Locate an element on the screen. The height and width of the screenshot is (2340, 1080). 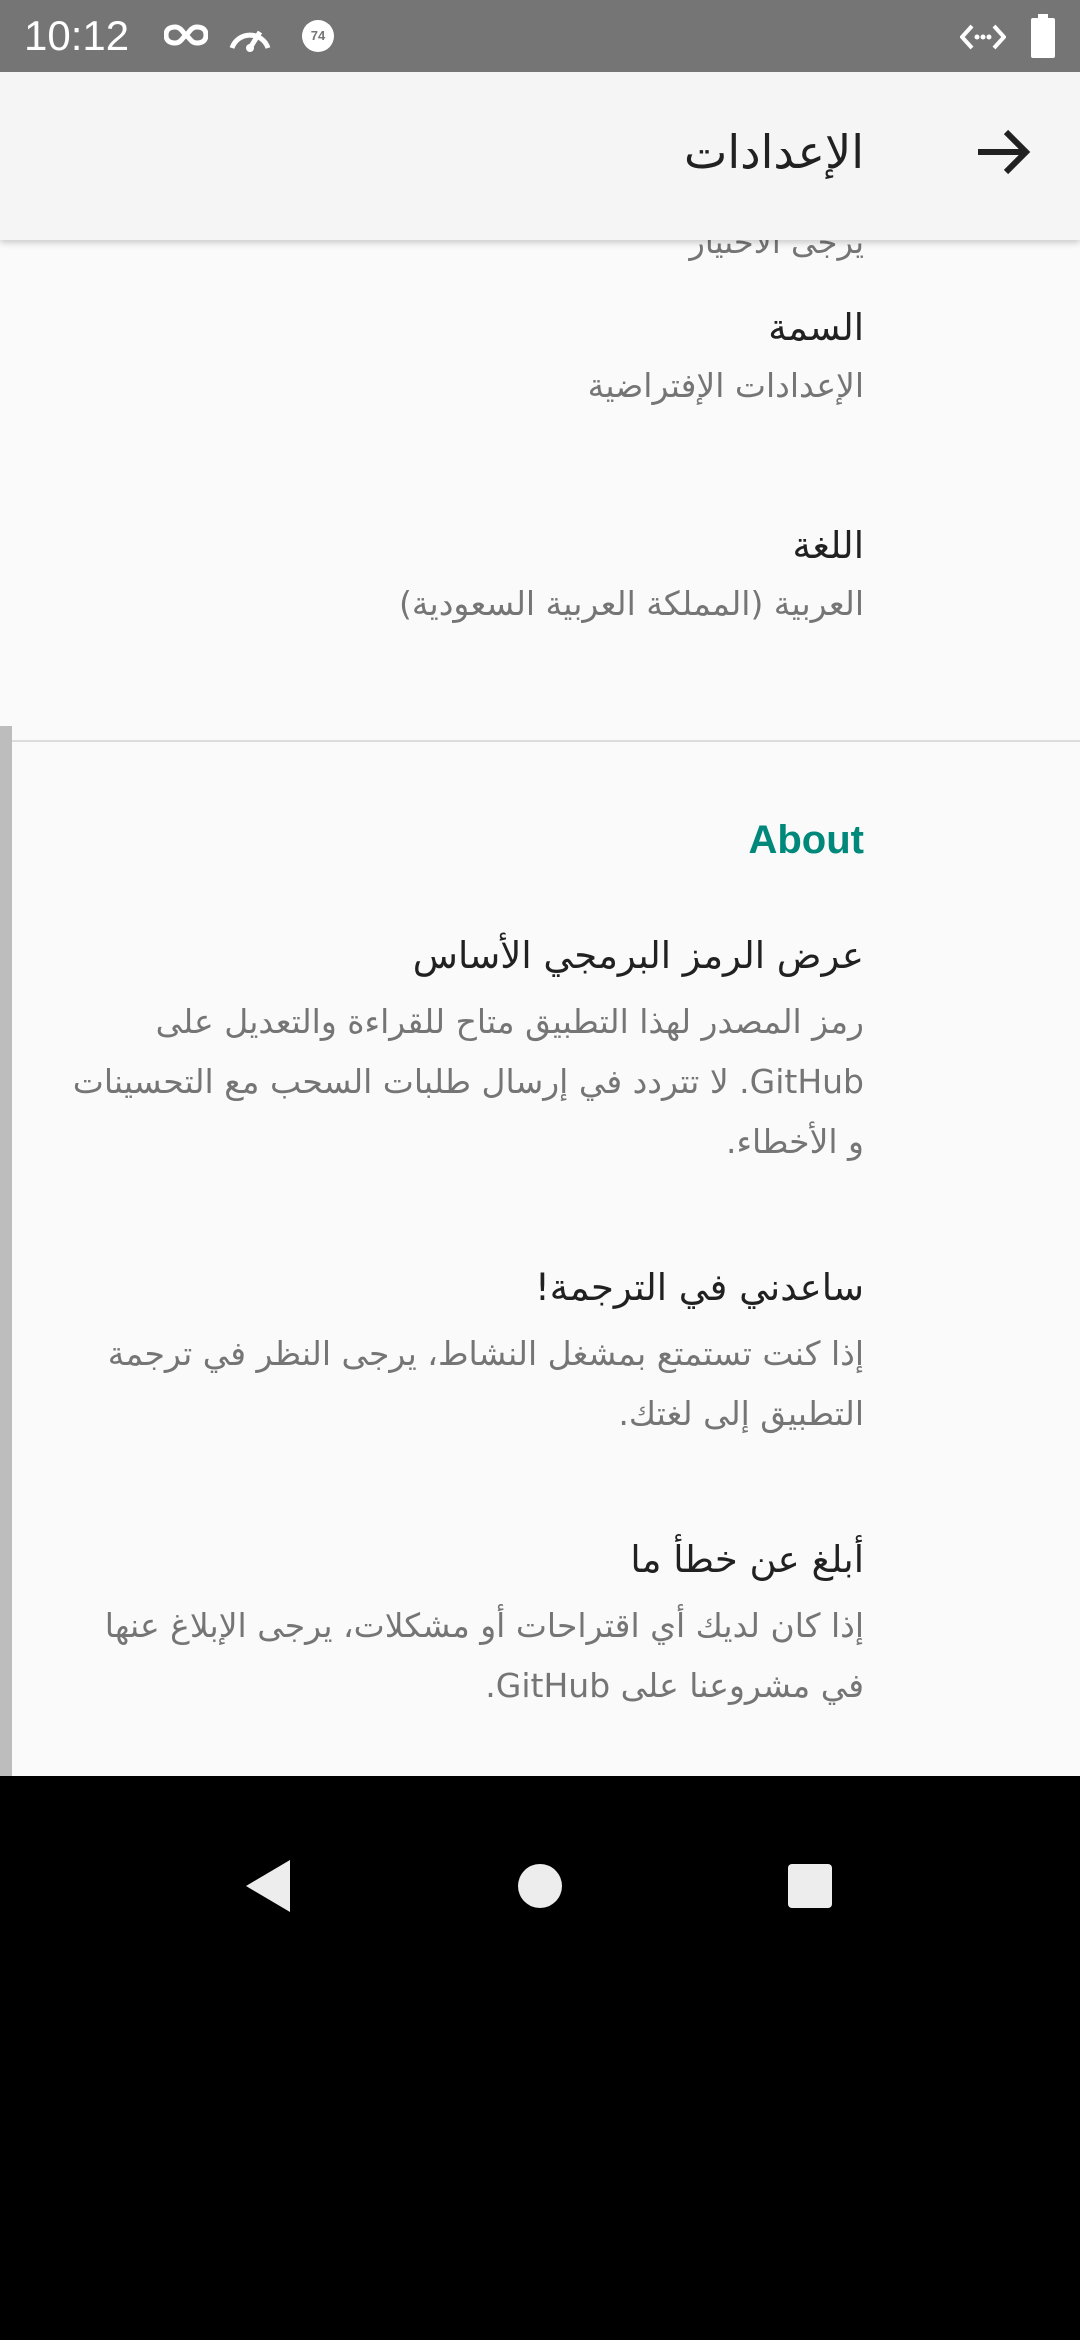
back-button is located at coordinates (1004, 152).